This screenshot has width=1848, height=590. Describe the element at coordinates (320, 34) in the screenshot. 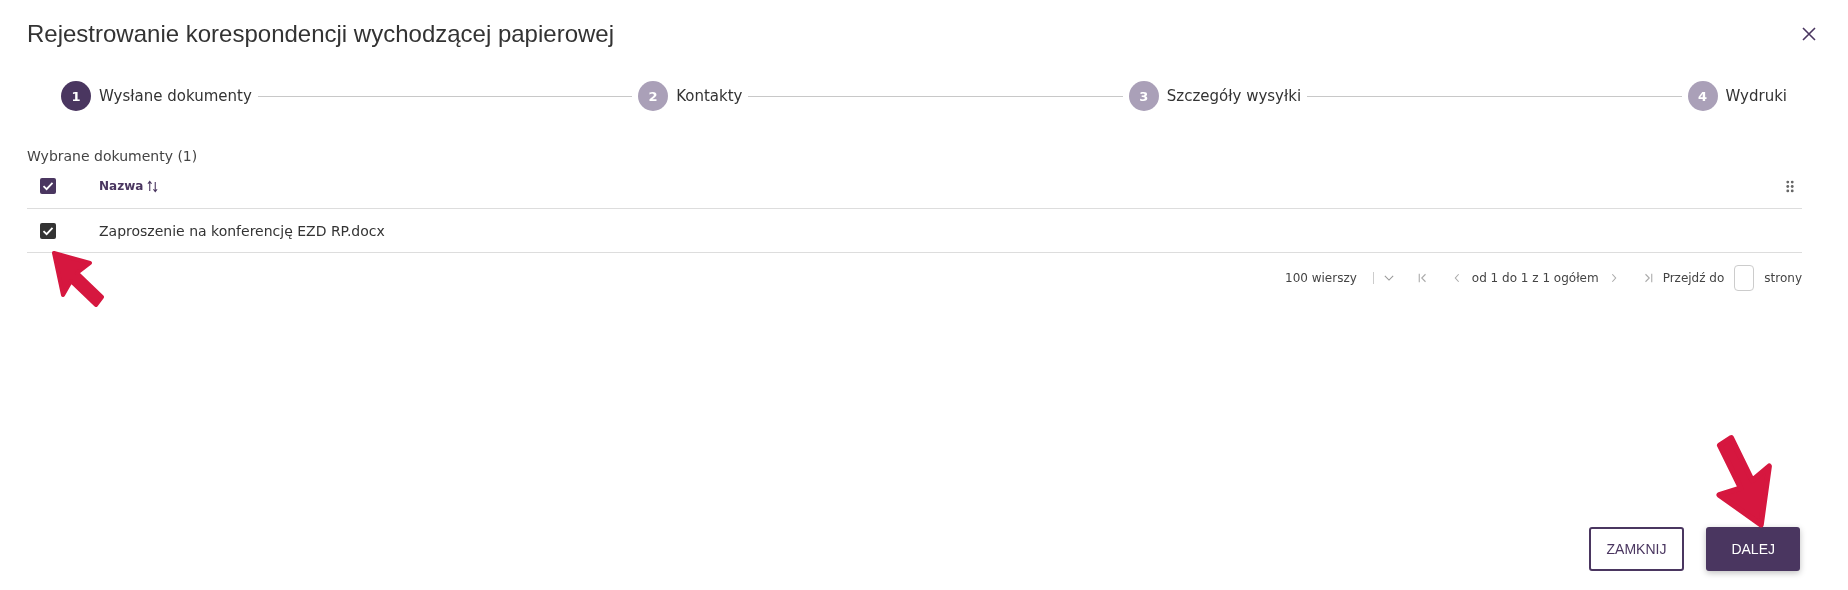

I see `dialog-title: Rejestrowanie korespondencji wychodzącej papierowej` at that location.